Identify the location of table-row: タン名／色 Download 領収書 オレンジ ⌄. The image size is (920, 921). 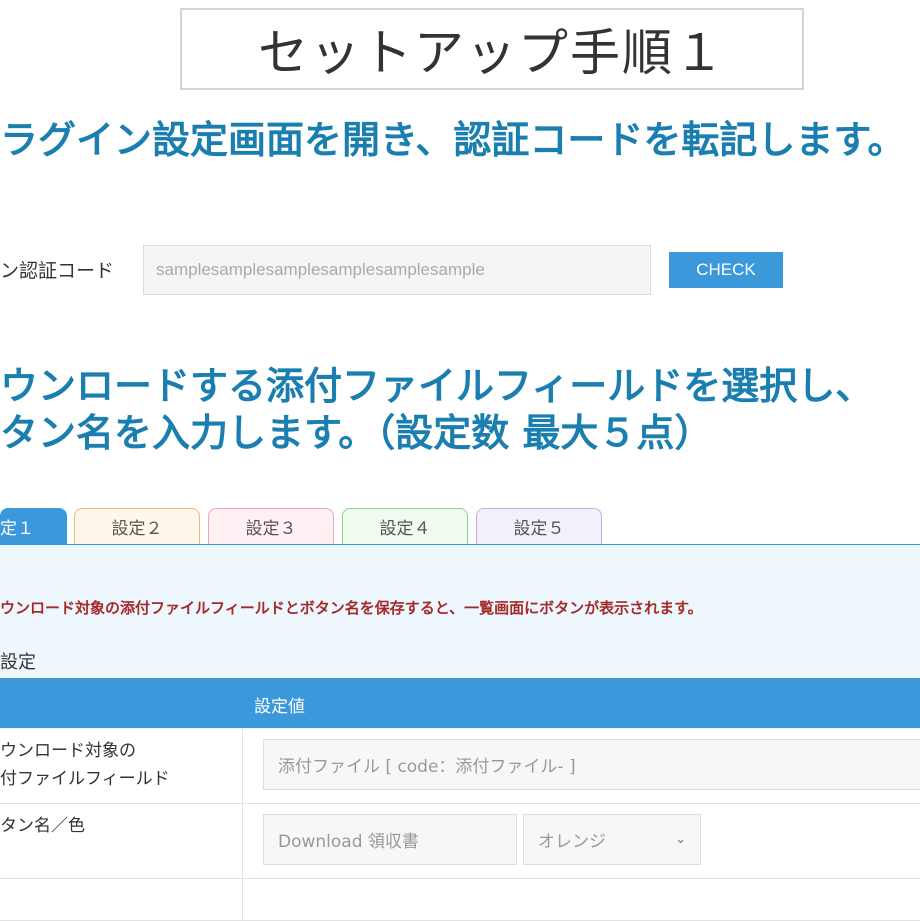
(460, 841).